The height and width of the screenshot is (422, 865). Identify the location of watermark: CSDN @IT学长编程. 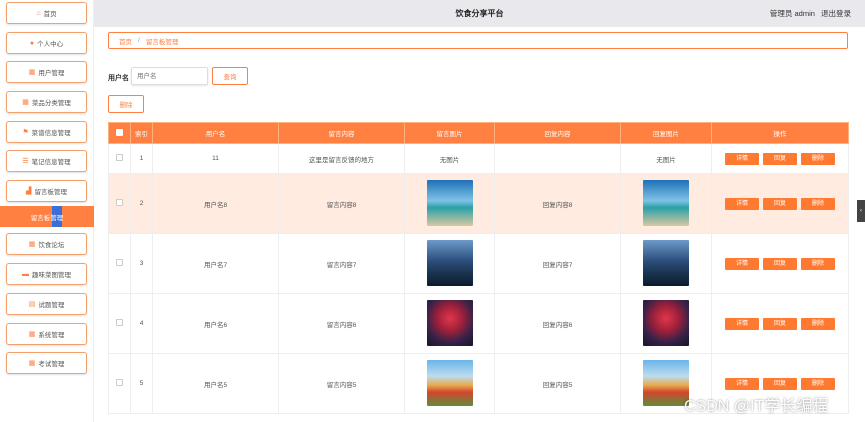
(756, 406).